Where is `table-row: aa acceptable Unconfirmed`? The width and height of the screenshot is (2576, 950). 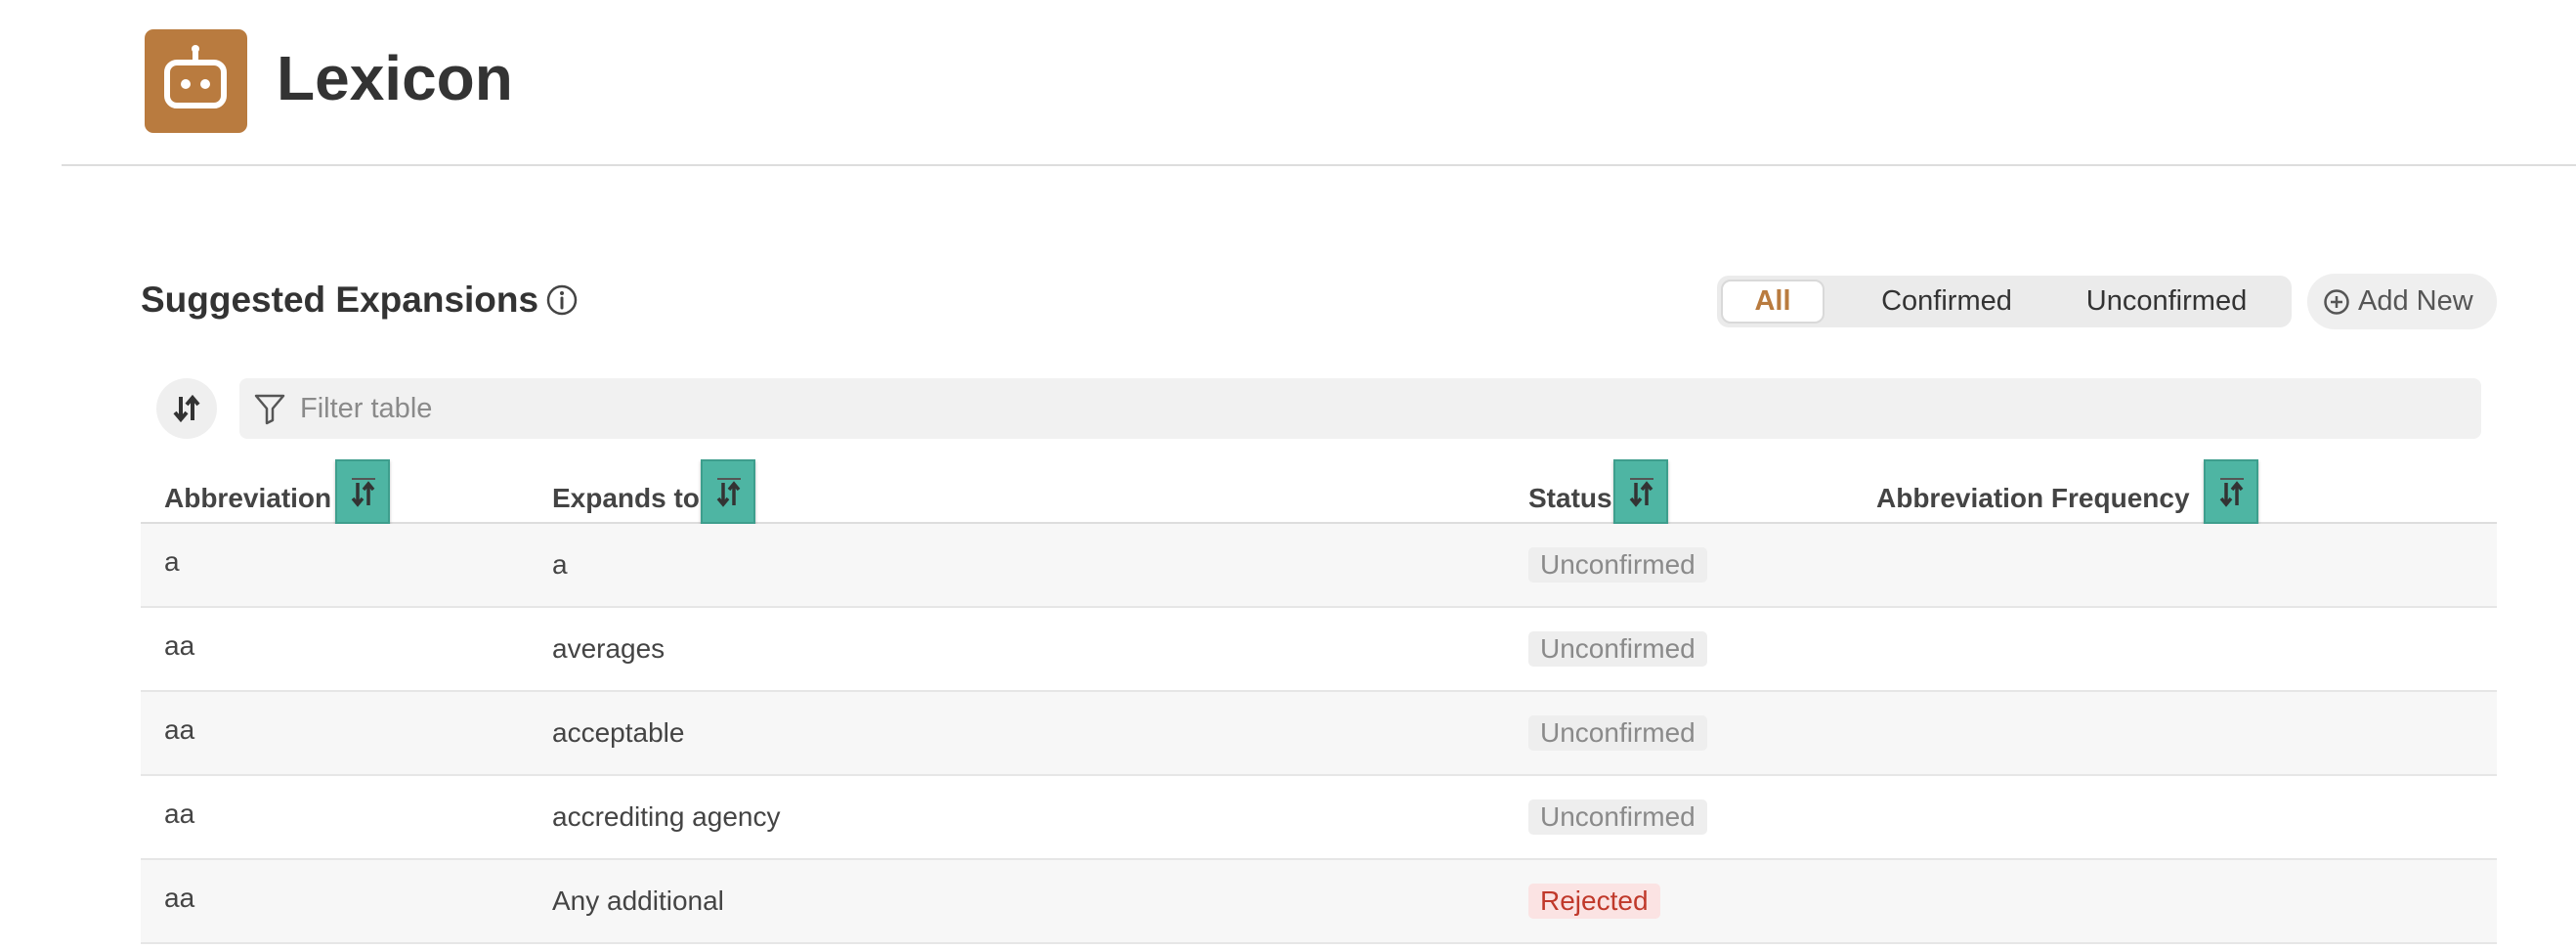 table-row: aa acceptable Unconfirmed is located at coordinates (1319, 734).